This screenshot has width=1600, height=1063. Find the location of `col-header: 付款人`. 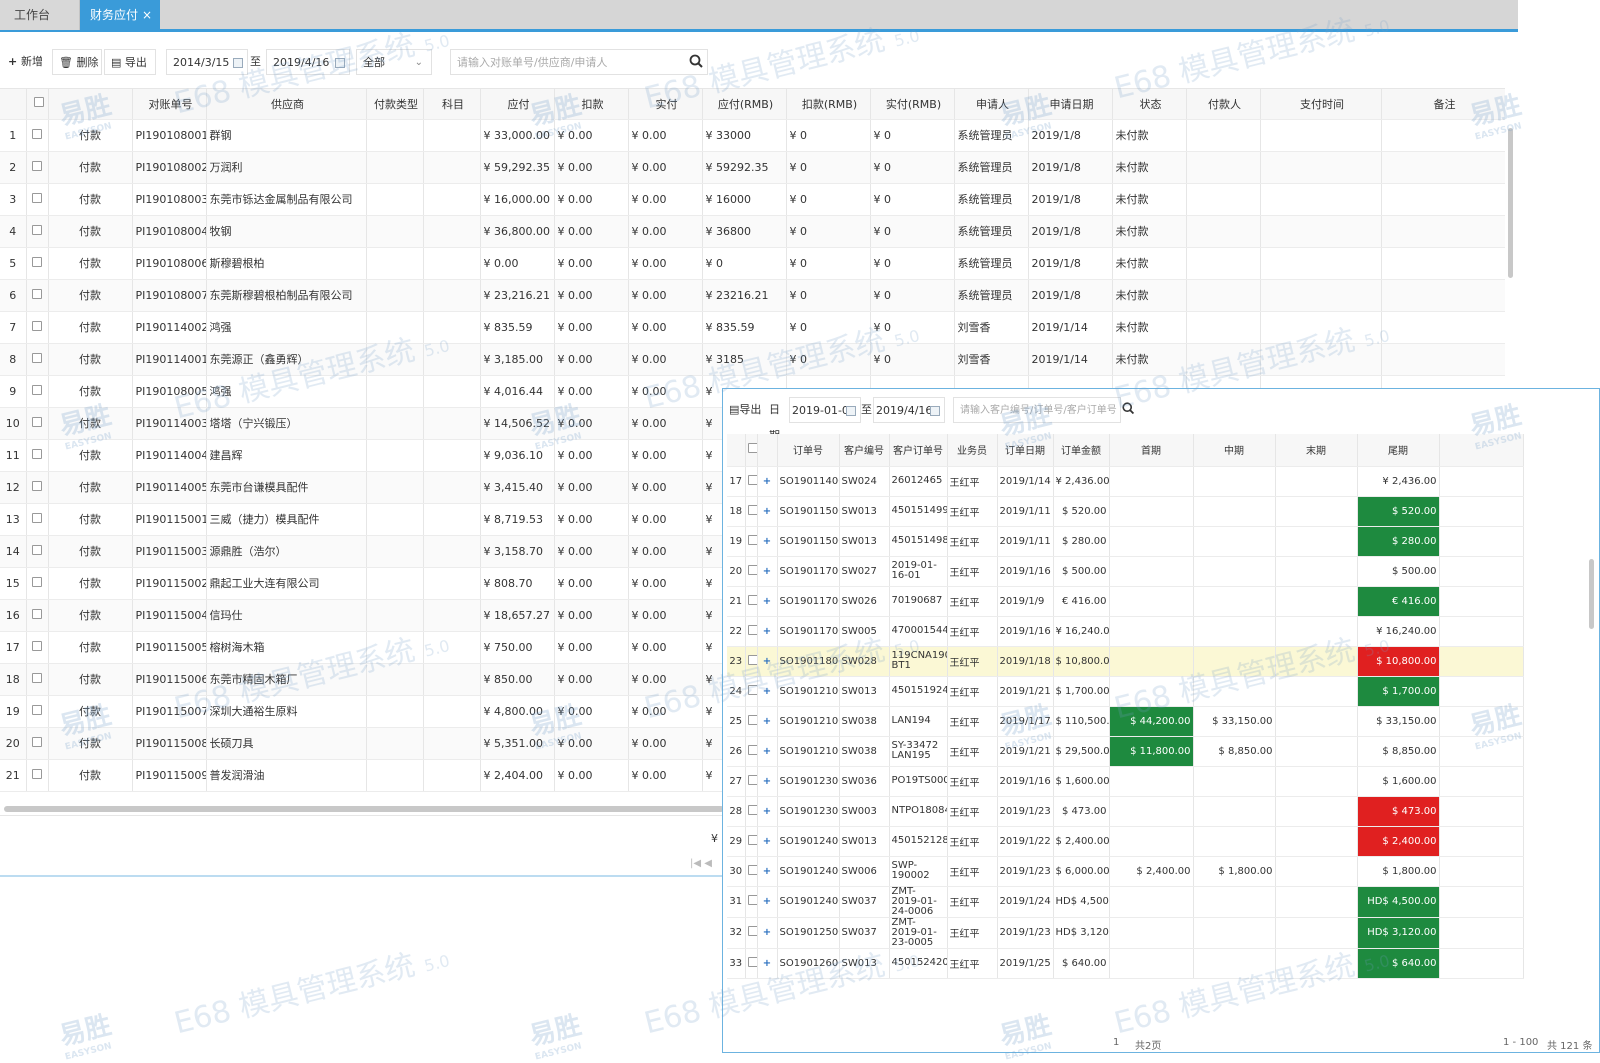

col-header: 付款人 is located at coordinates (1223, 104).